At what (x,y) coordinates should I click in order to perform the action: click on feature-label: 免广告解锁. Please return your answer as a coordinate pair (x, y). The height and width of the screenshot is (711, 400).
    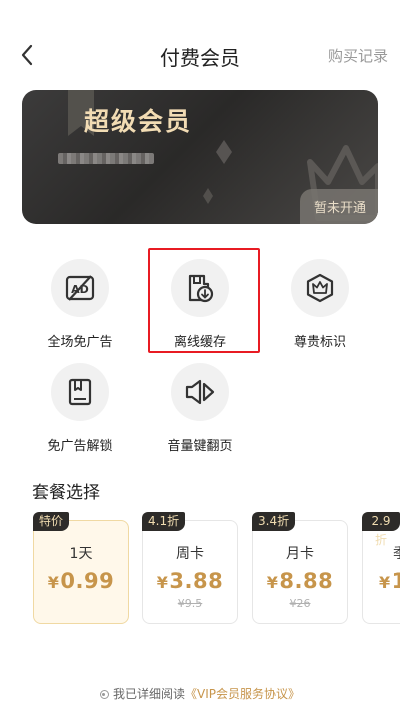
    Looking at the image, I should click on (80, 446).